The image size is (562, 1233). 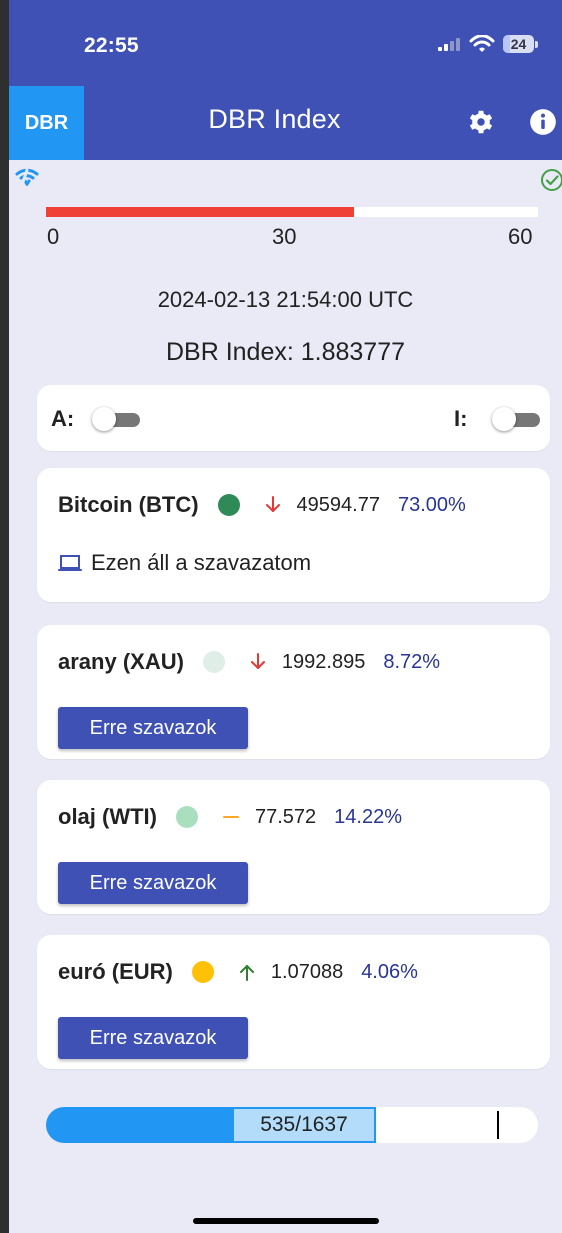 I want to click on utc-timestamp: 2024-02-13 21:54:00 UTC, so click(x=285, y=299).